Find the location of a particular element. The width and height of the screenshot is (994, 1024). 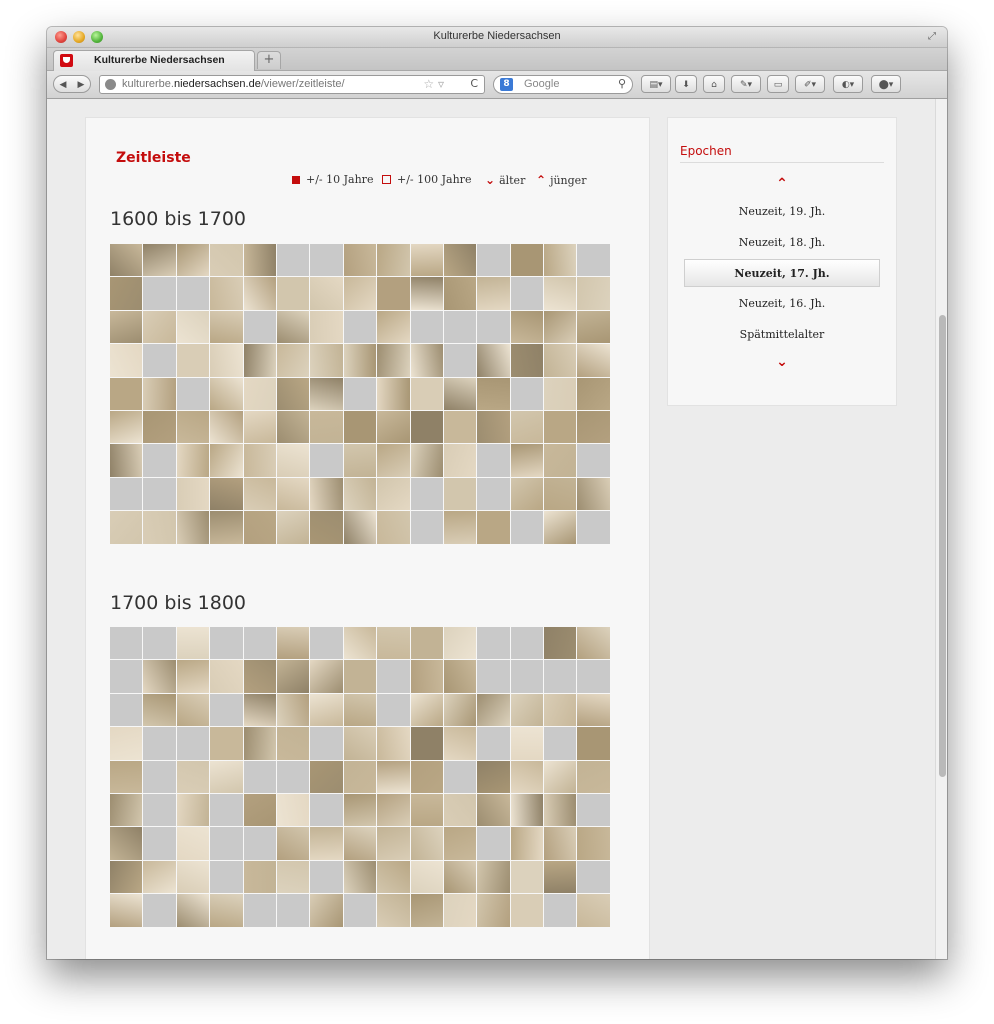

epochs-down-chevron-icon: ⌄ is located at coordinates (782, 362).